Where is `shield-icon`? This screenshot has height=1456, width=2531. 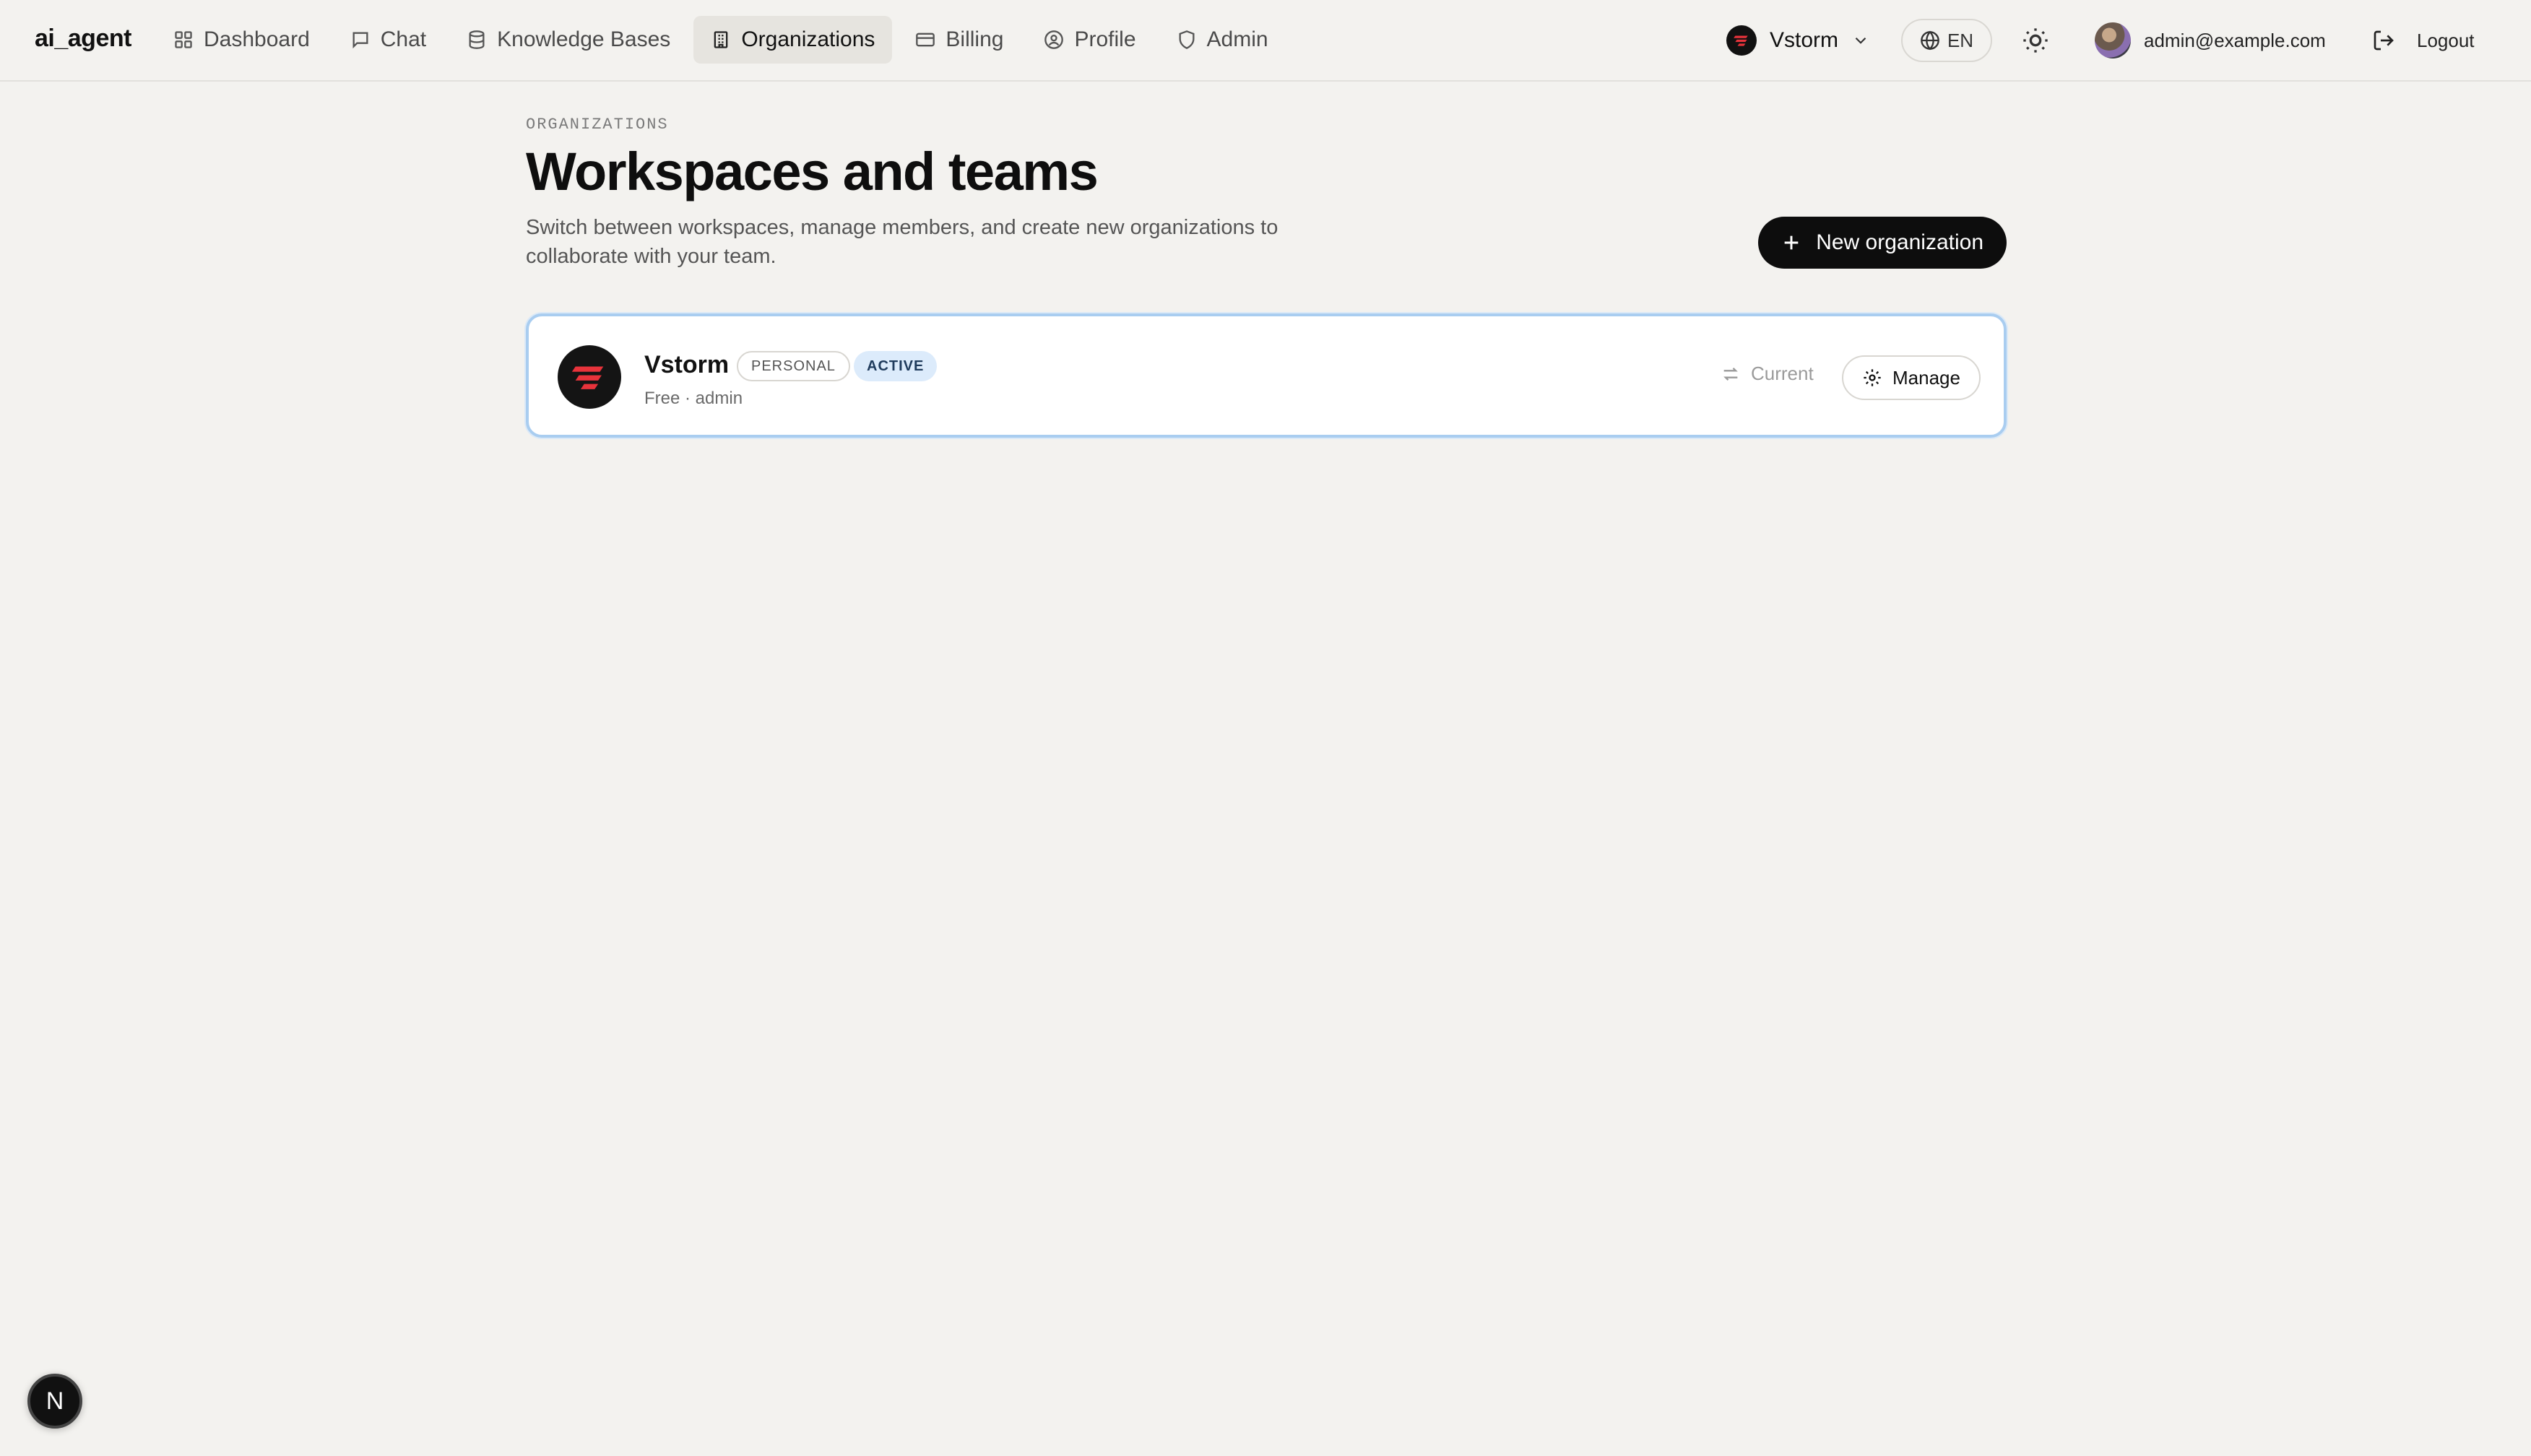 shield-icon is located at coordinates (1187, 39).